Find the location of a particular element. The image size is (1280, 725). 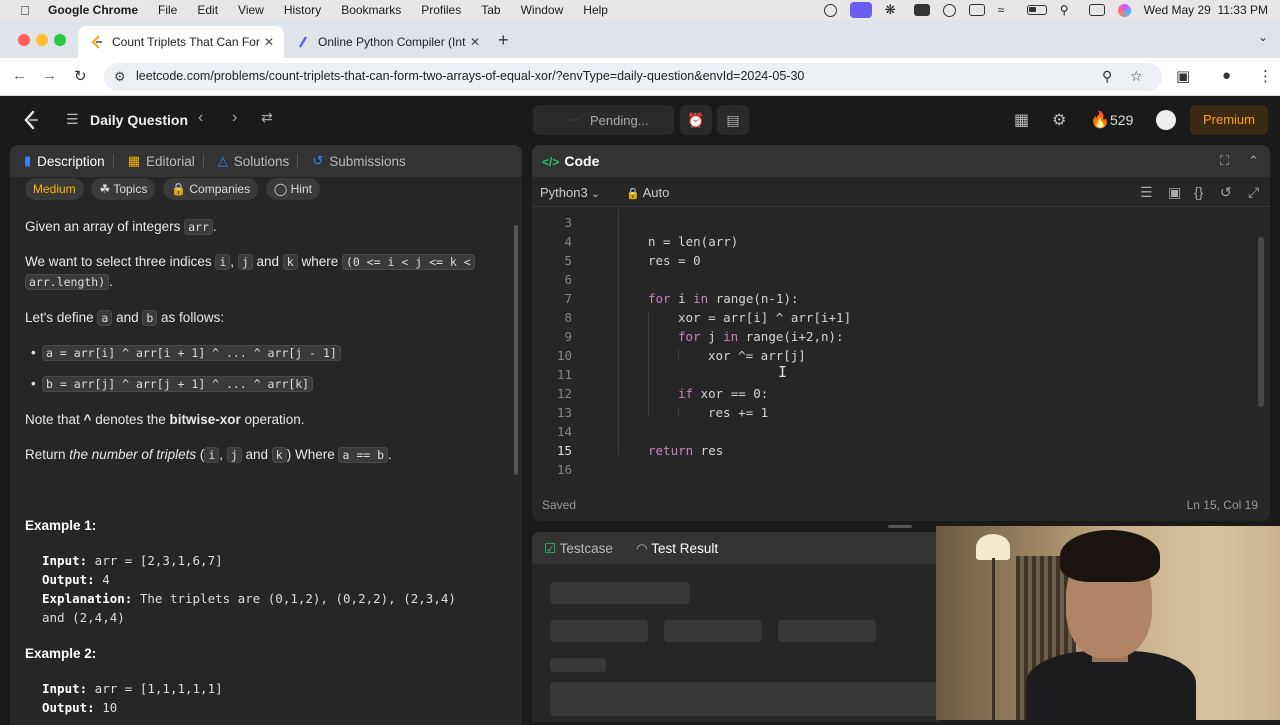

reload-icon: ↻ is located at coordinates (80, 76).